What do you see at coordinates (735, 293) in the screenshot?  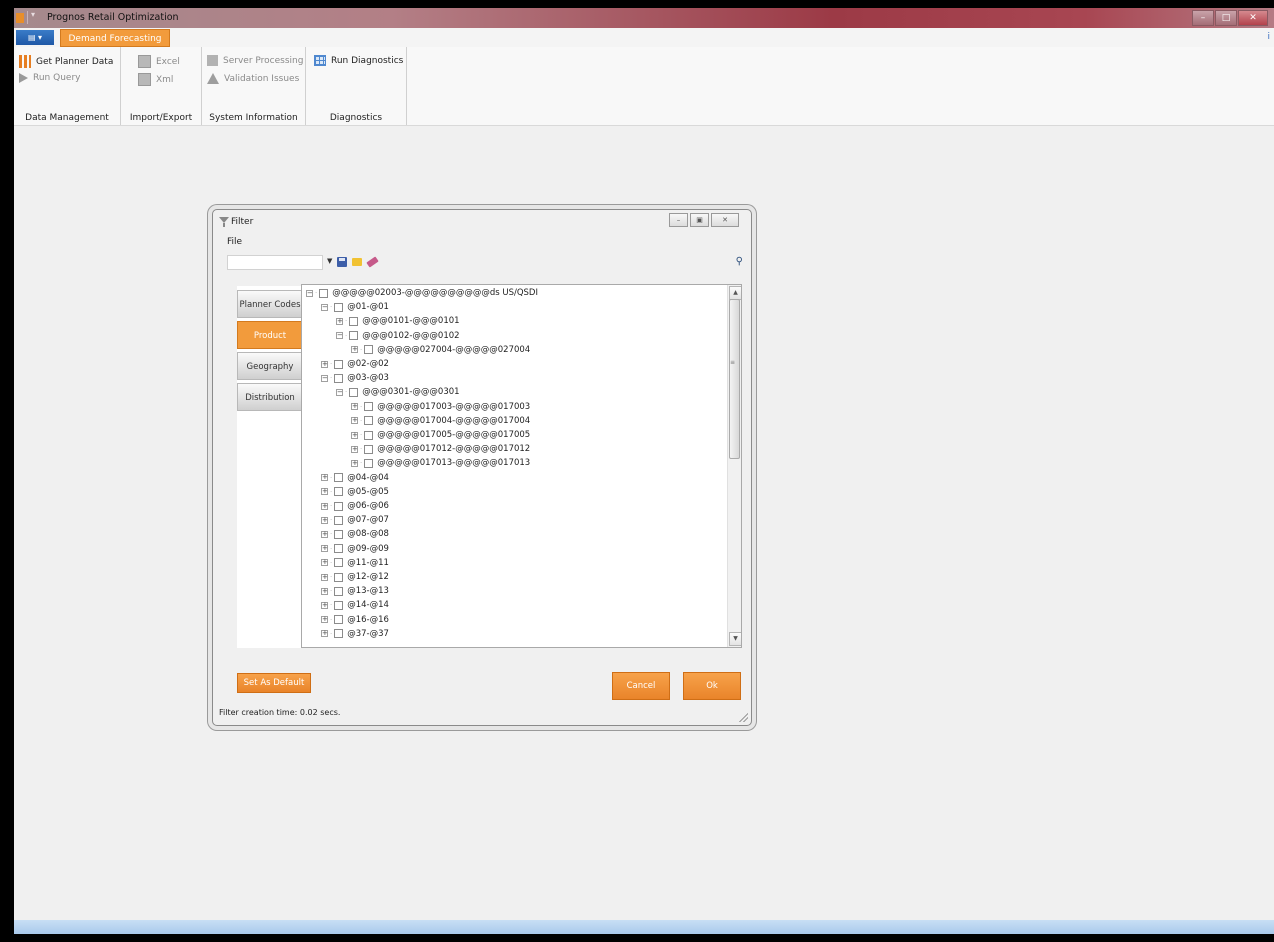 I see `scroll-up-button: ▲` at bounding box center [735, 293].